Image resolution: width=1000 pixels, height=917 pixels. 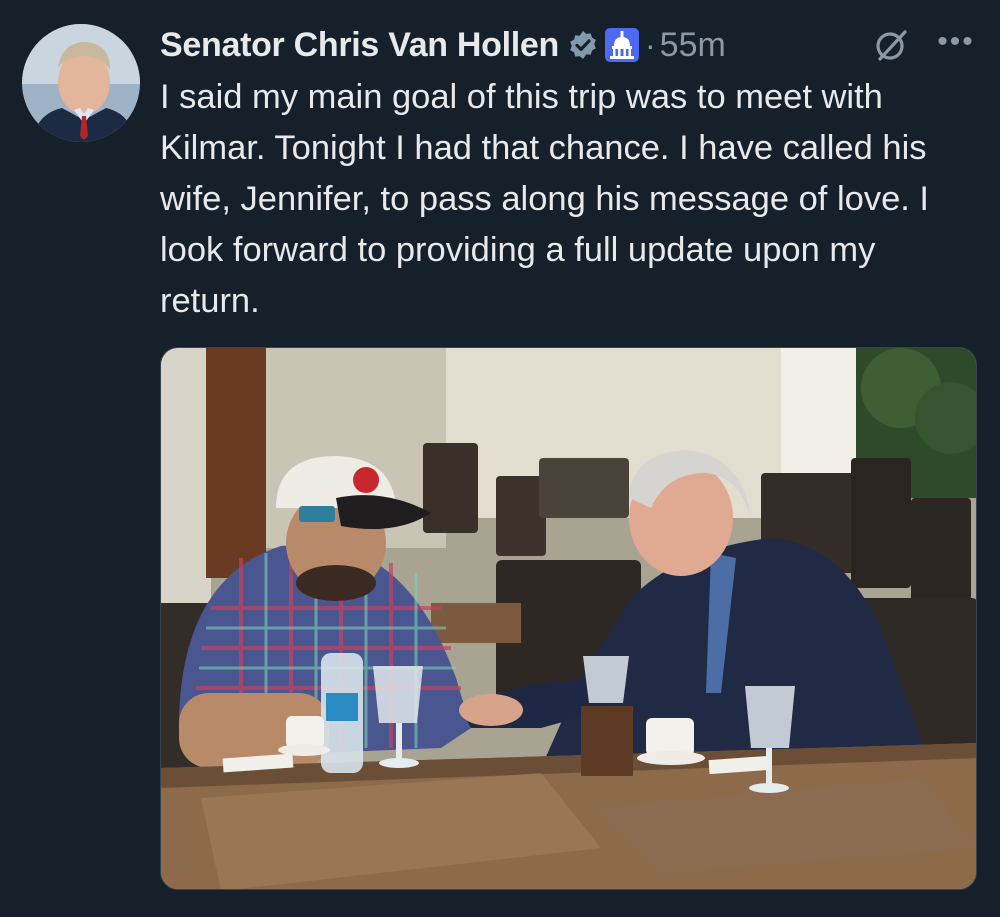 What do you see at coordinates (359, 45) in the screenshot?
I see `author-name: Senator Chris Van Hollen` at bounding box center [359, 45].